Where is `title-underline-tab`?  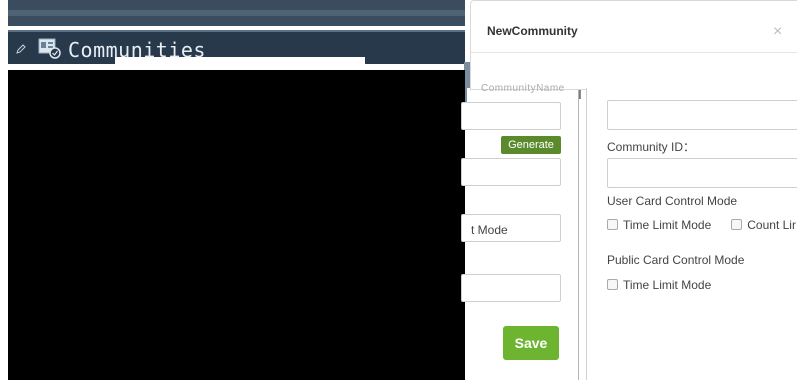 title-underline-tab is located at coordinates (240, 62).